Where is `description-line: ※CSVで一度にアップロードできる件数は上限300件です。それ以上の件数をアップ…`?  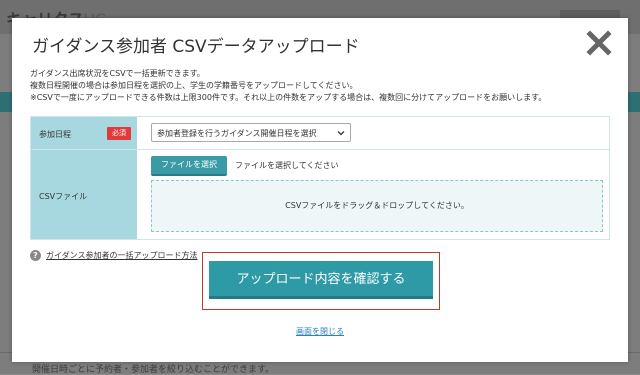
description-line: ※CSVで一度にアップロードできる件数は上限300件です。それ以上の件数をアップ… is located at coordinates (288, 97).